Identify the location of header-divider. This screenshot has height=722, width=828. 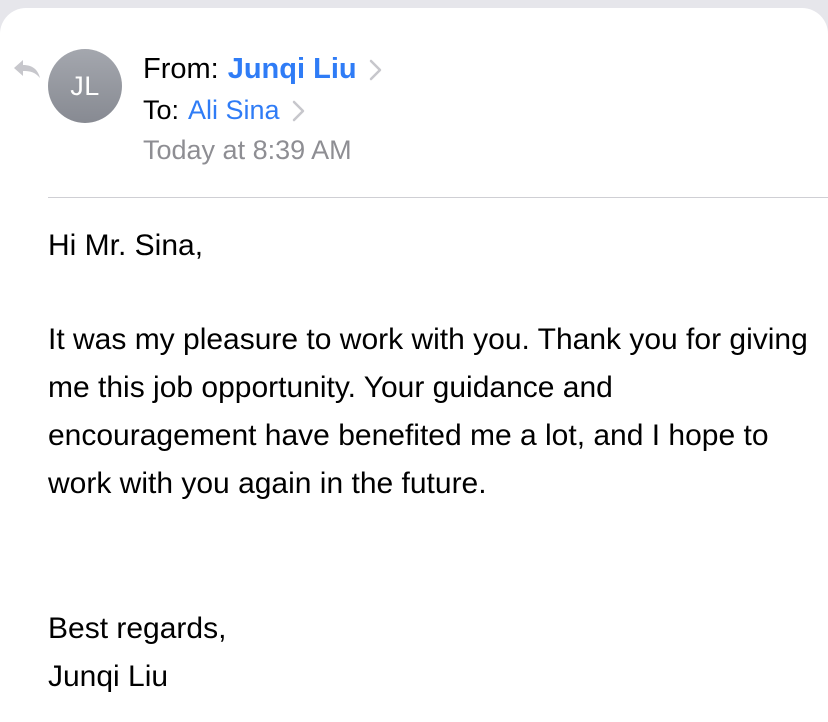
(438, 197).